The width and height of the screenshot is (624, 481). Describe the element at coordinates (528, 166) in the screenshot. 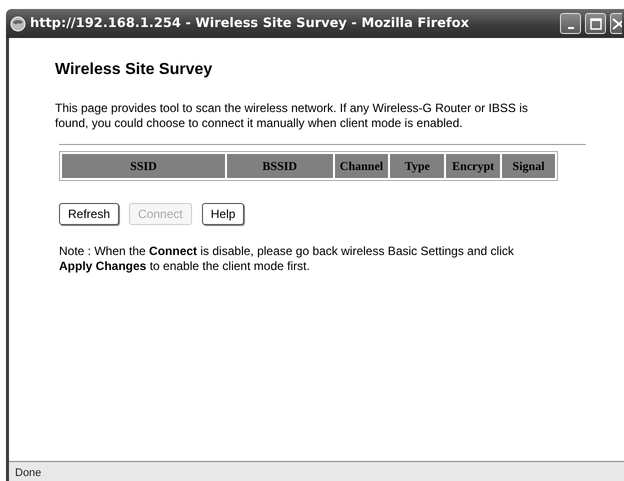

I see `column-header: Signal` at that location.